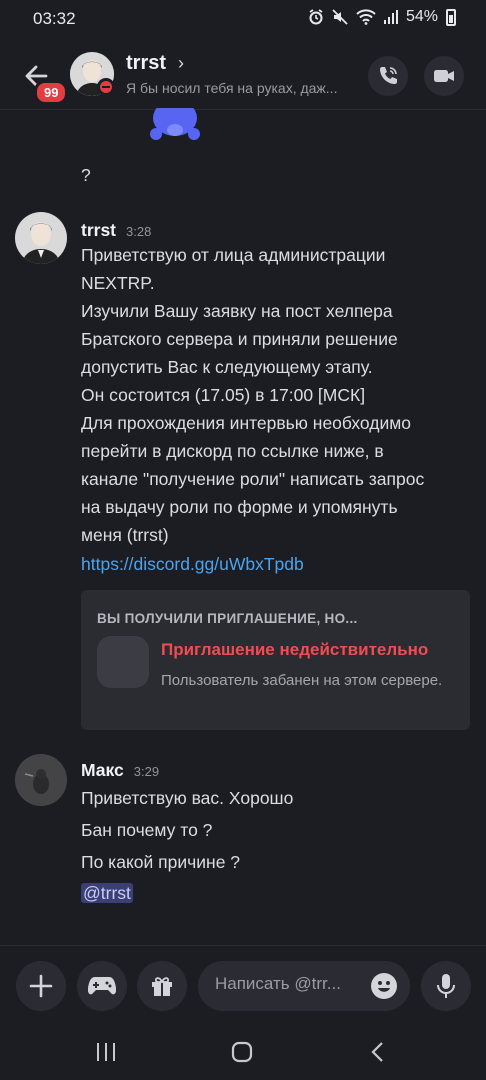  What do you see at coordinates (246, 423) in the screenshot?
I see `message-line: Для прохождения интервью необходимо` at bounding box center [246, 423].